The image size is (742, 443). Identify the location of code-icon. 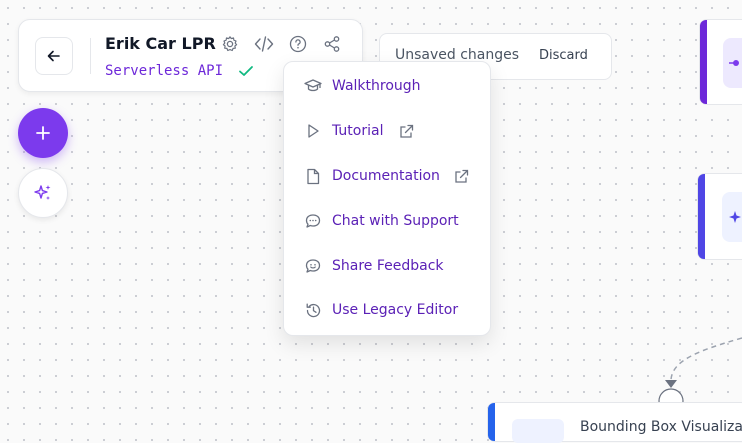
(264, 44).